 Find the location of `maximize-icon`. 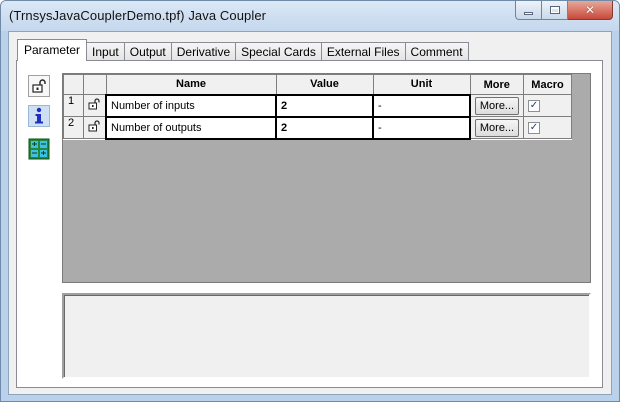

maximize-icon is located at coordinates (554, 10).